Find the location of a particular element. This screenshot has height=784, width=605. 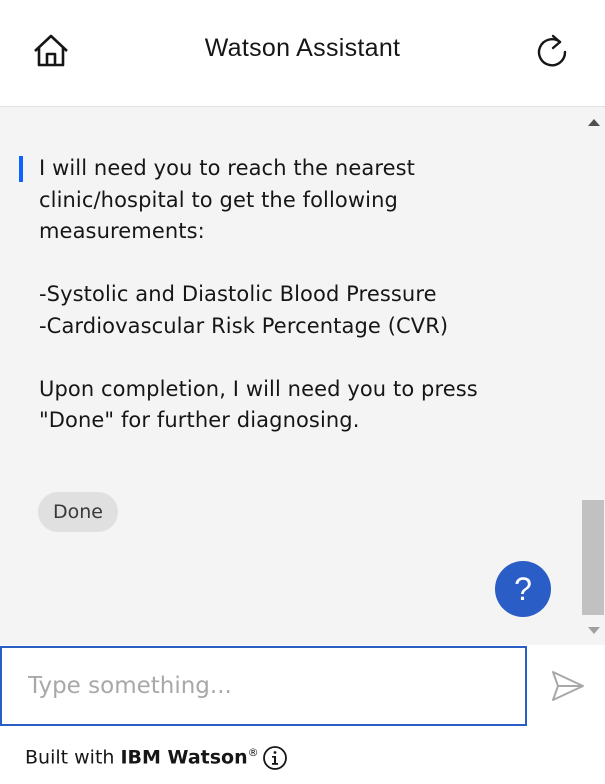

scrollbar is located at coordinates (592, 376).